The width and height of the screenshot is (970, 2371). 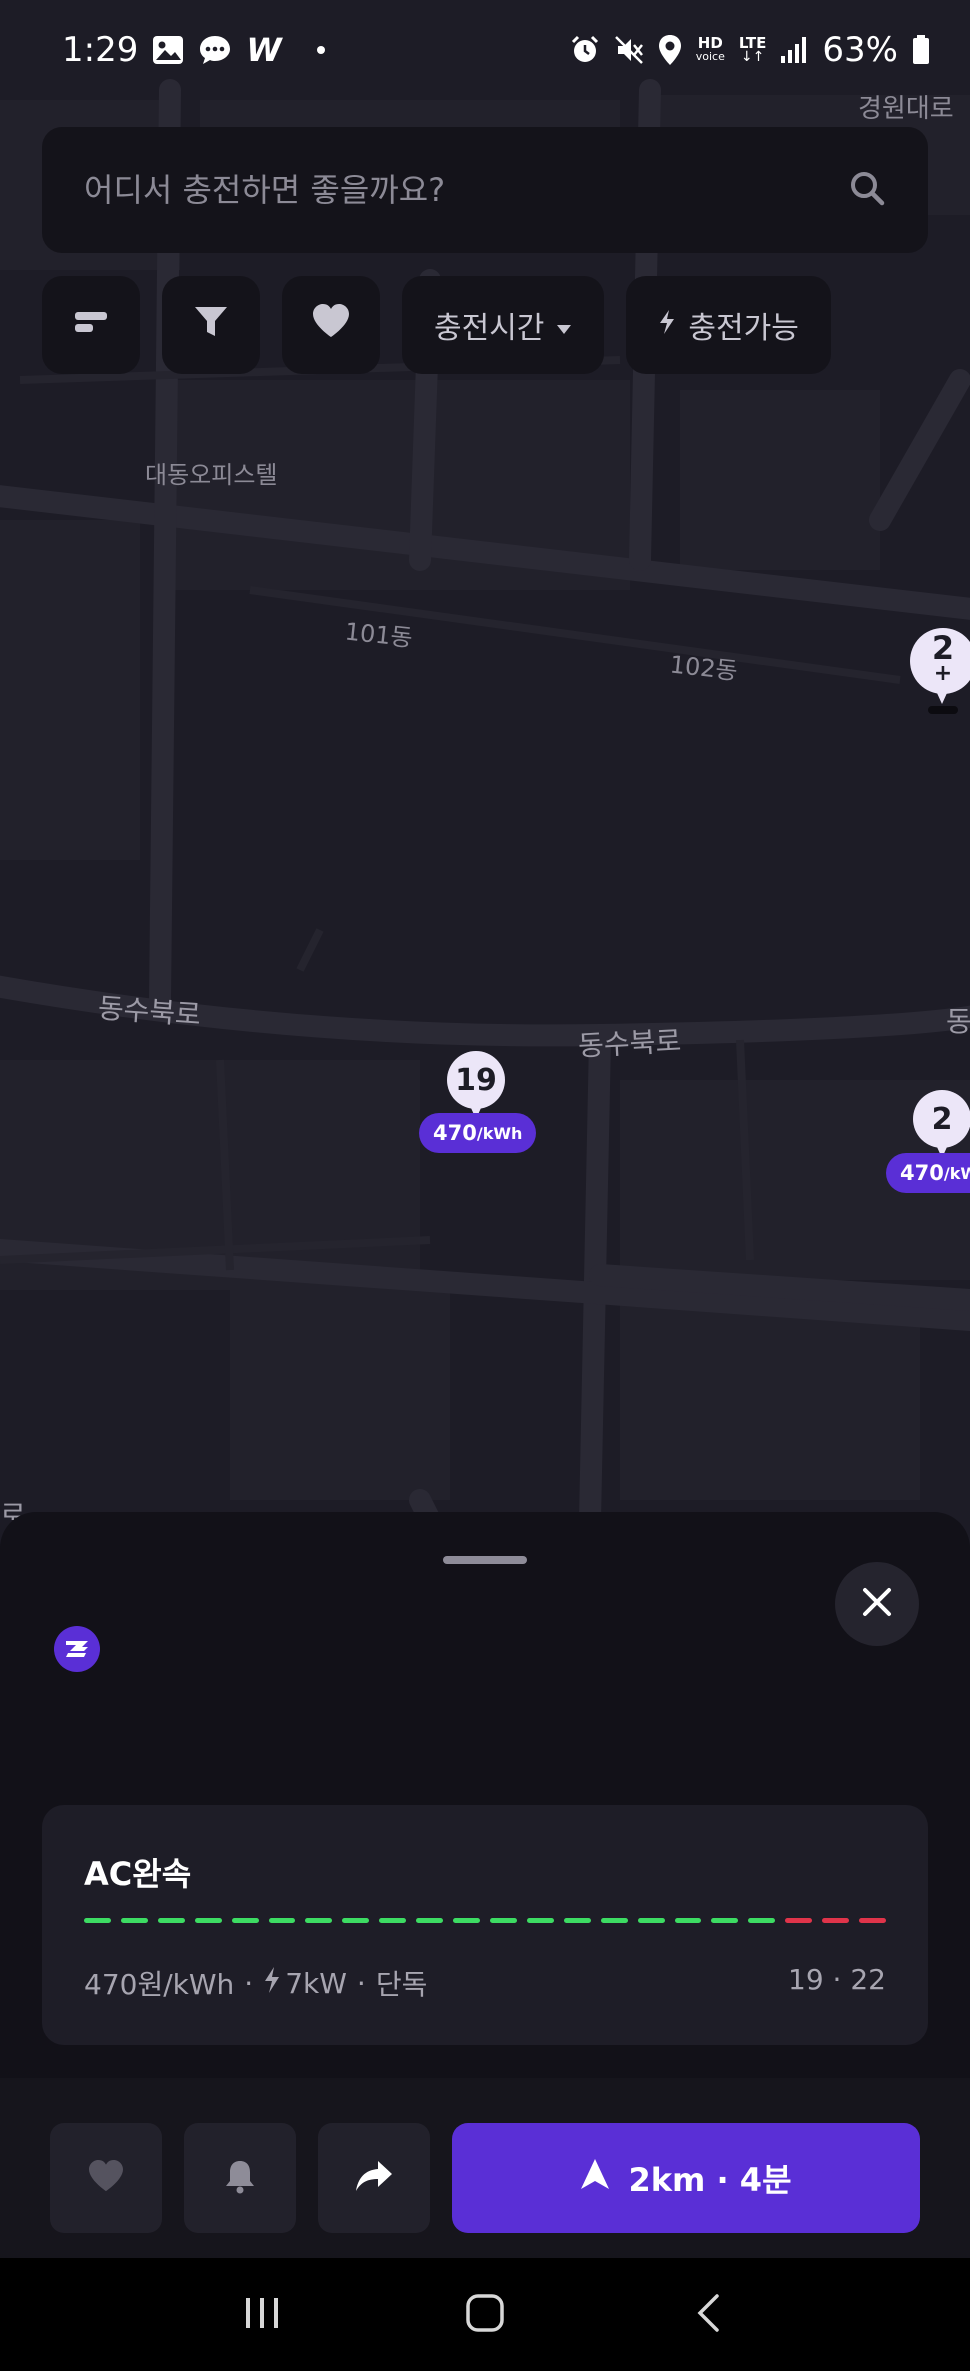 What do you see at coordinates (710, 49) in the screenshot?
I see `hd-voice-icon: HD voice` at bounding box center [710, 49].